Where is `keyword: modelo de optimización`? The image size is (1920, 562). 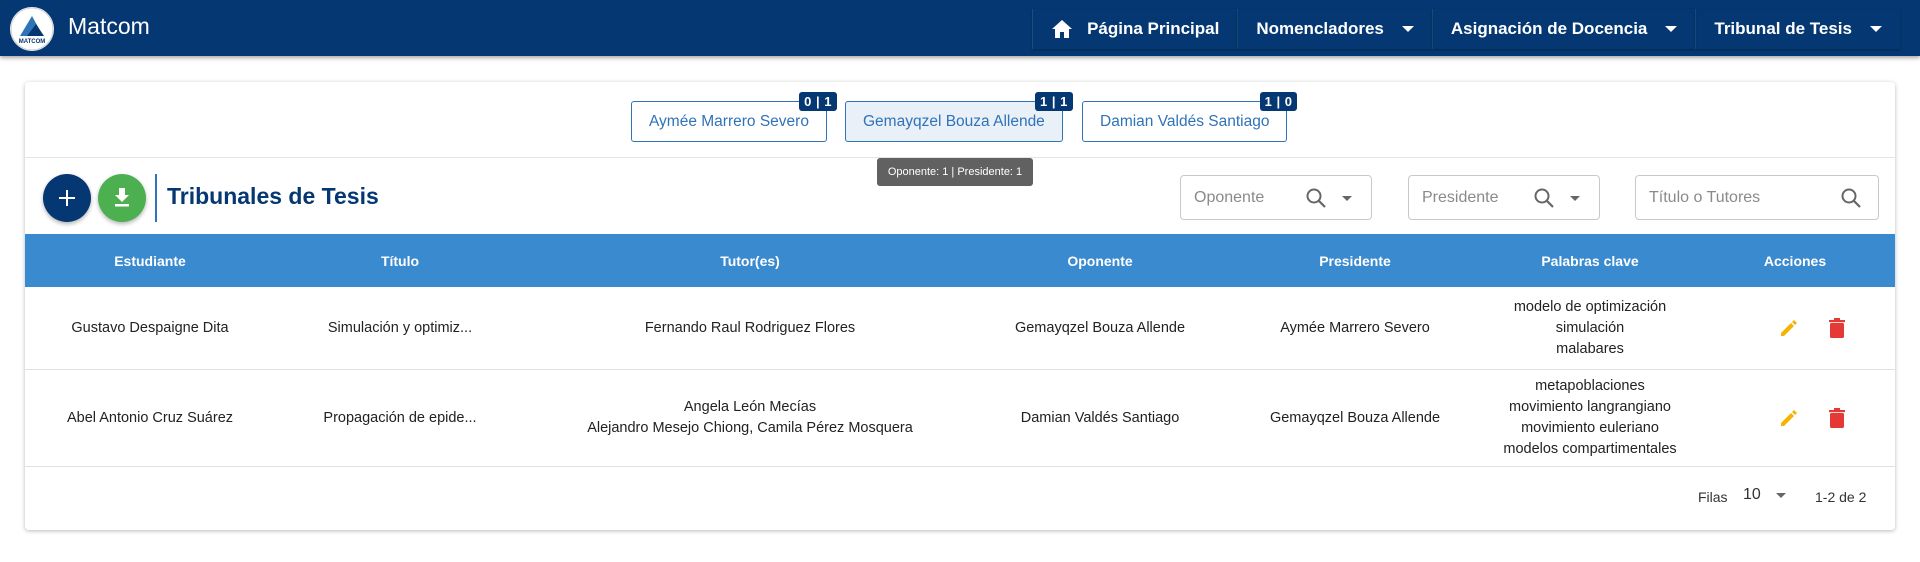 keyword: modelo de optimización is located at coordinates (1590, 306).